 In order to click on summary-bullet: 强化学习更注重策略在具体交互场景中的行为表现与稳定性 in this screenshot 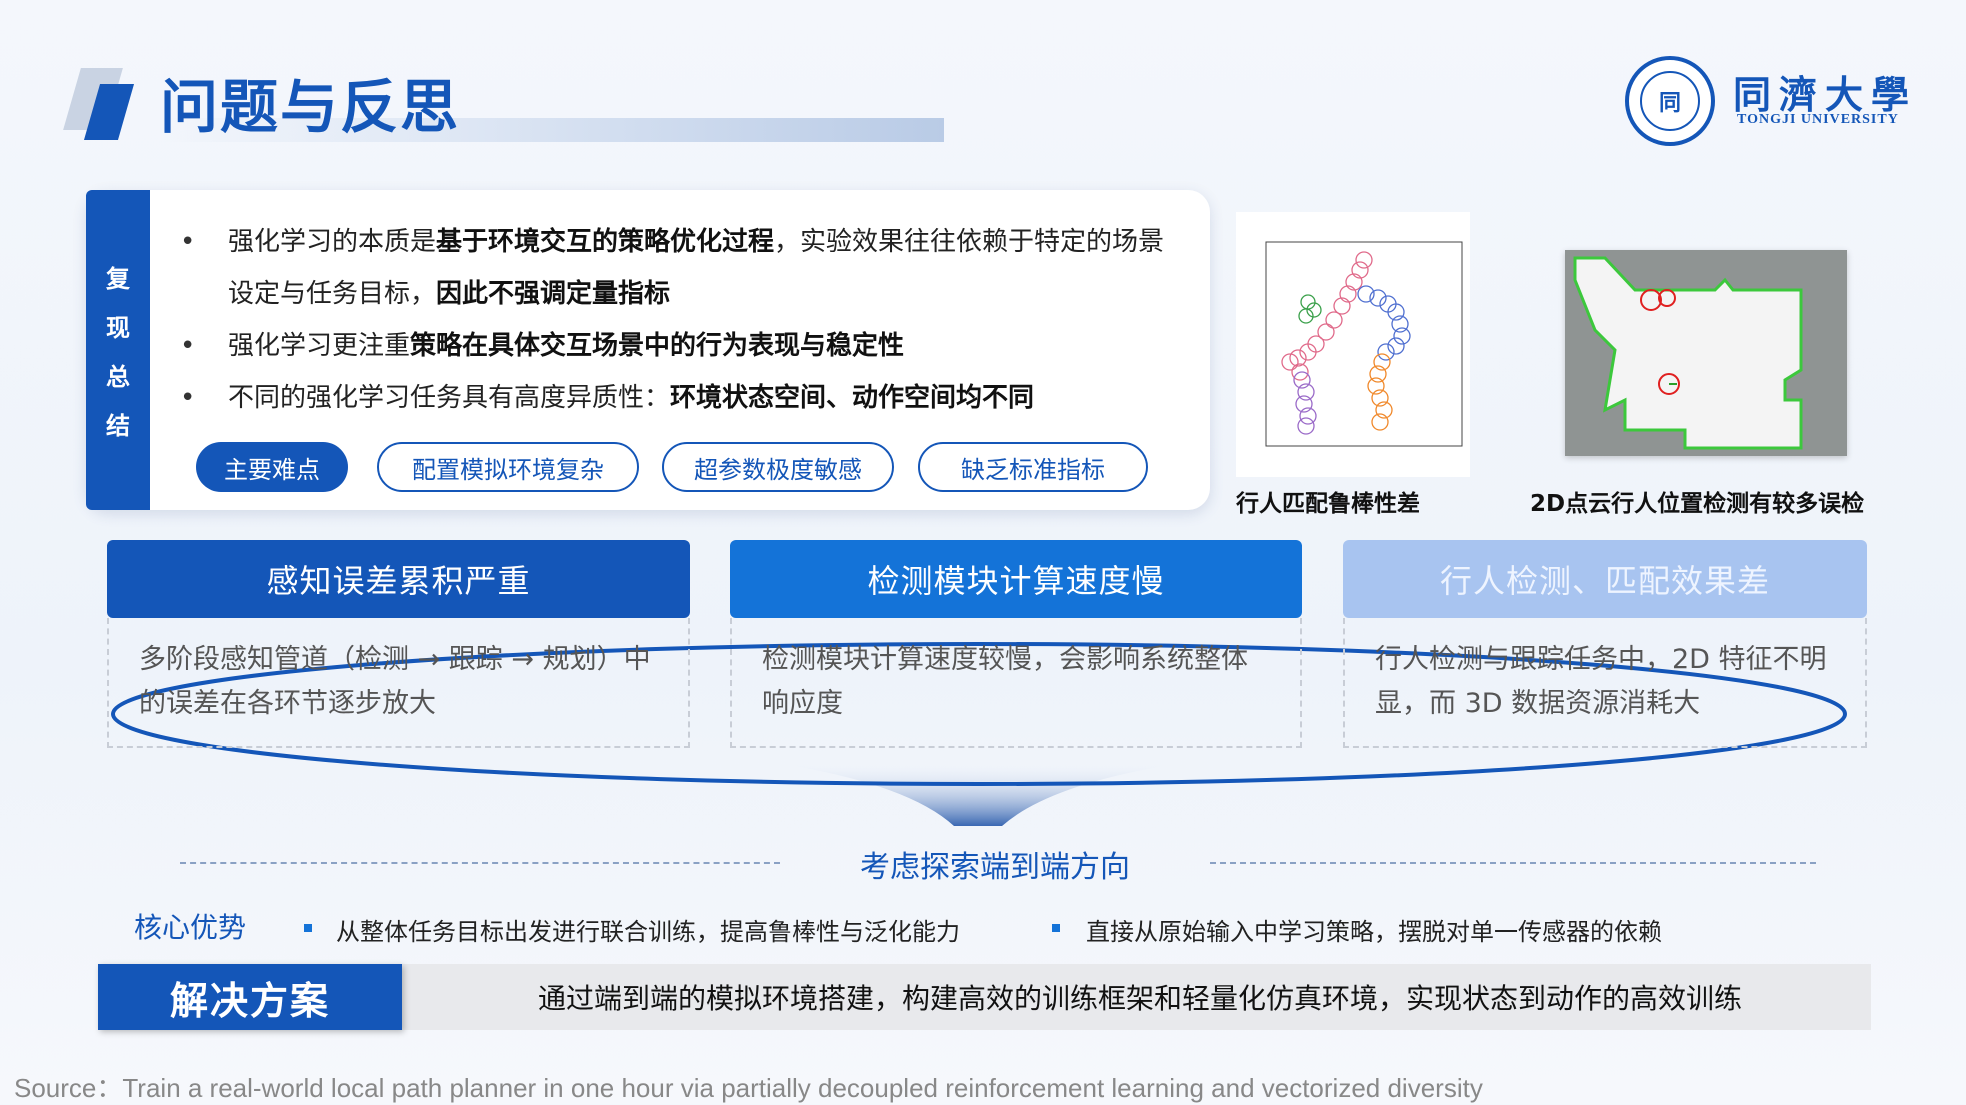, I will do `click(680, 346)`.